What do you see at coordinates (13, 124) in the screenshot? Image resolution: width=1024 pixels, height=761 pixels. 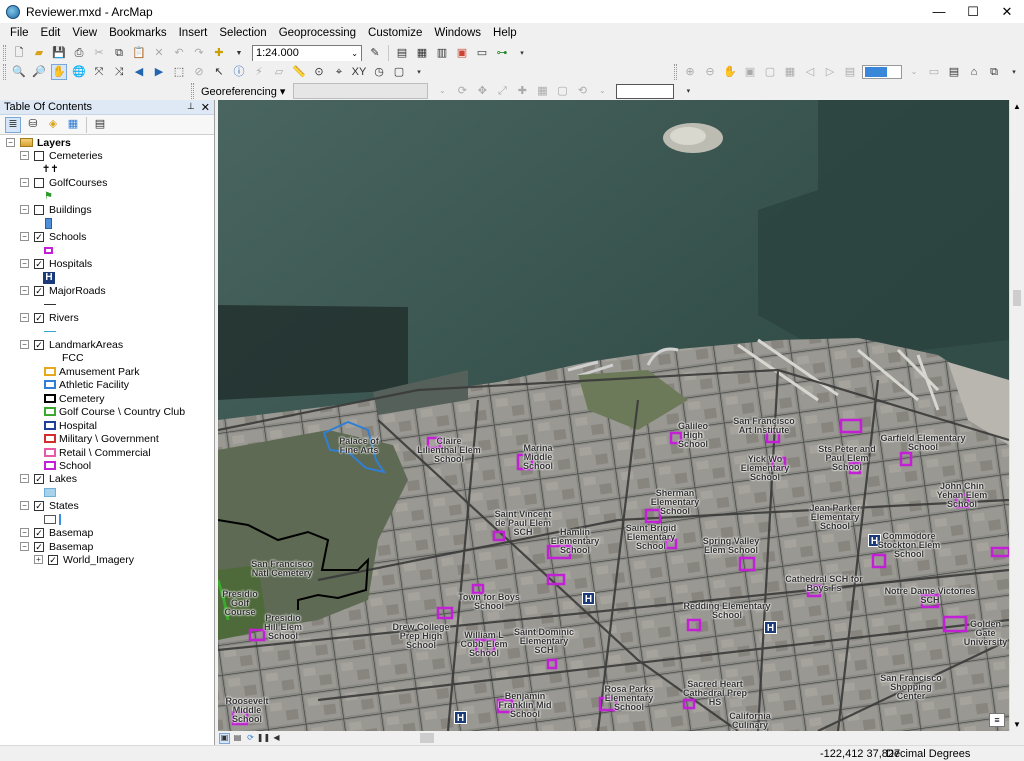 I see `list-by-drawing-order-icon: ≣` at bounding box center [13, 124].